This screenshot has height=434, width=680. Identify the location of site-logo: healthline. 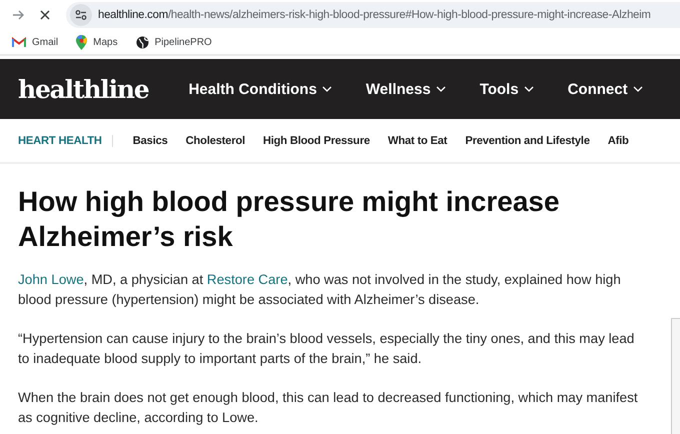
(83, 89).